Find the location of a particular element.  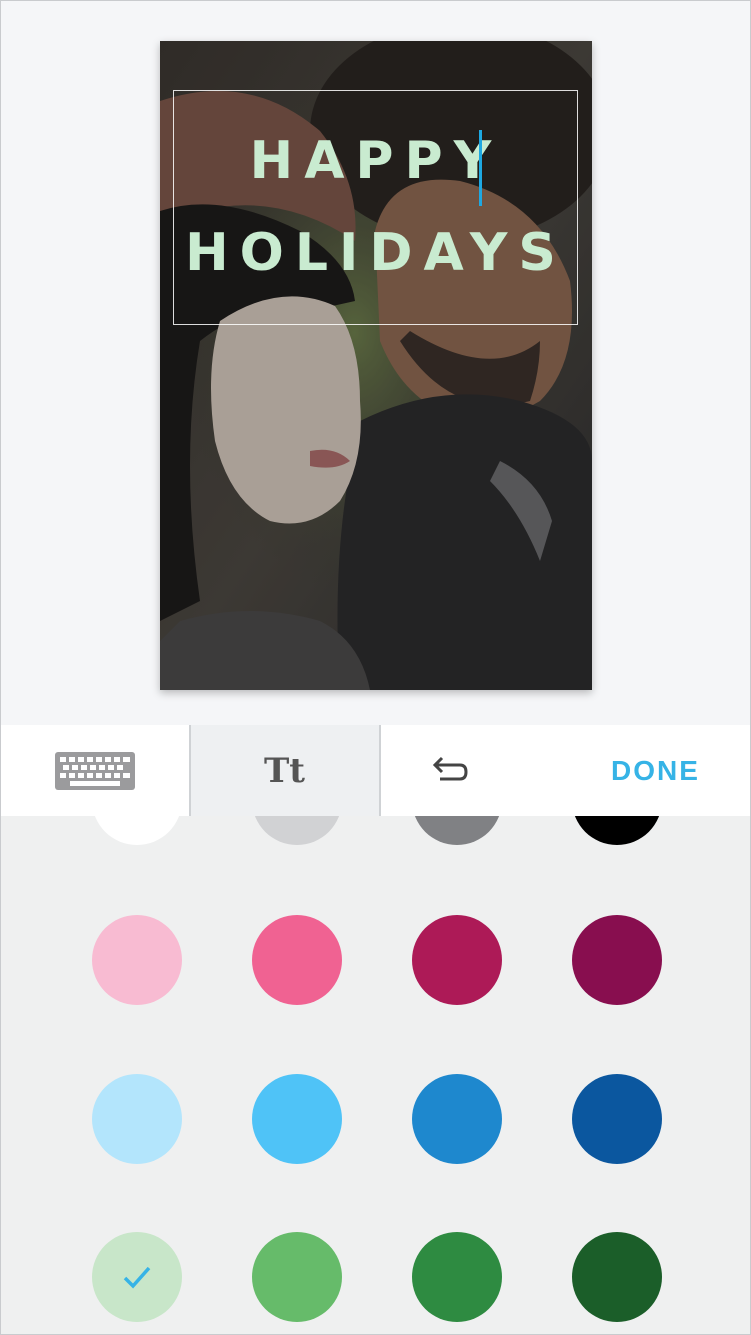

keyboard-button is located at coordinates (94, 770).